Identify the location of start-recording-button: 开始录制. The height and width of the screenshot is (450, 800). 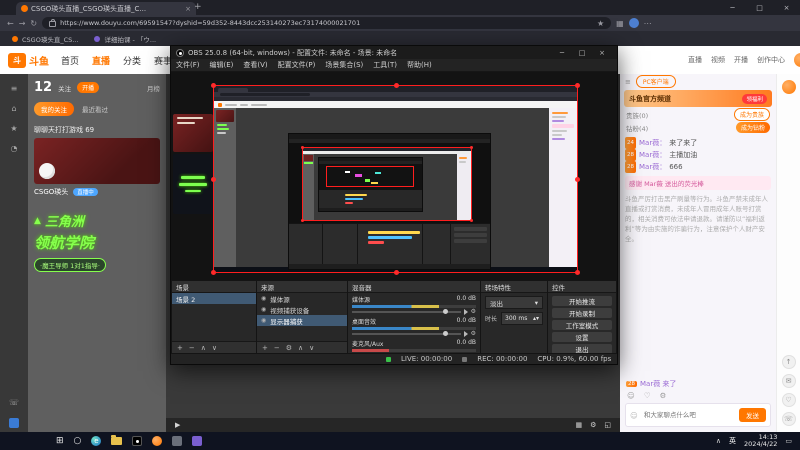
(582, 313).